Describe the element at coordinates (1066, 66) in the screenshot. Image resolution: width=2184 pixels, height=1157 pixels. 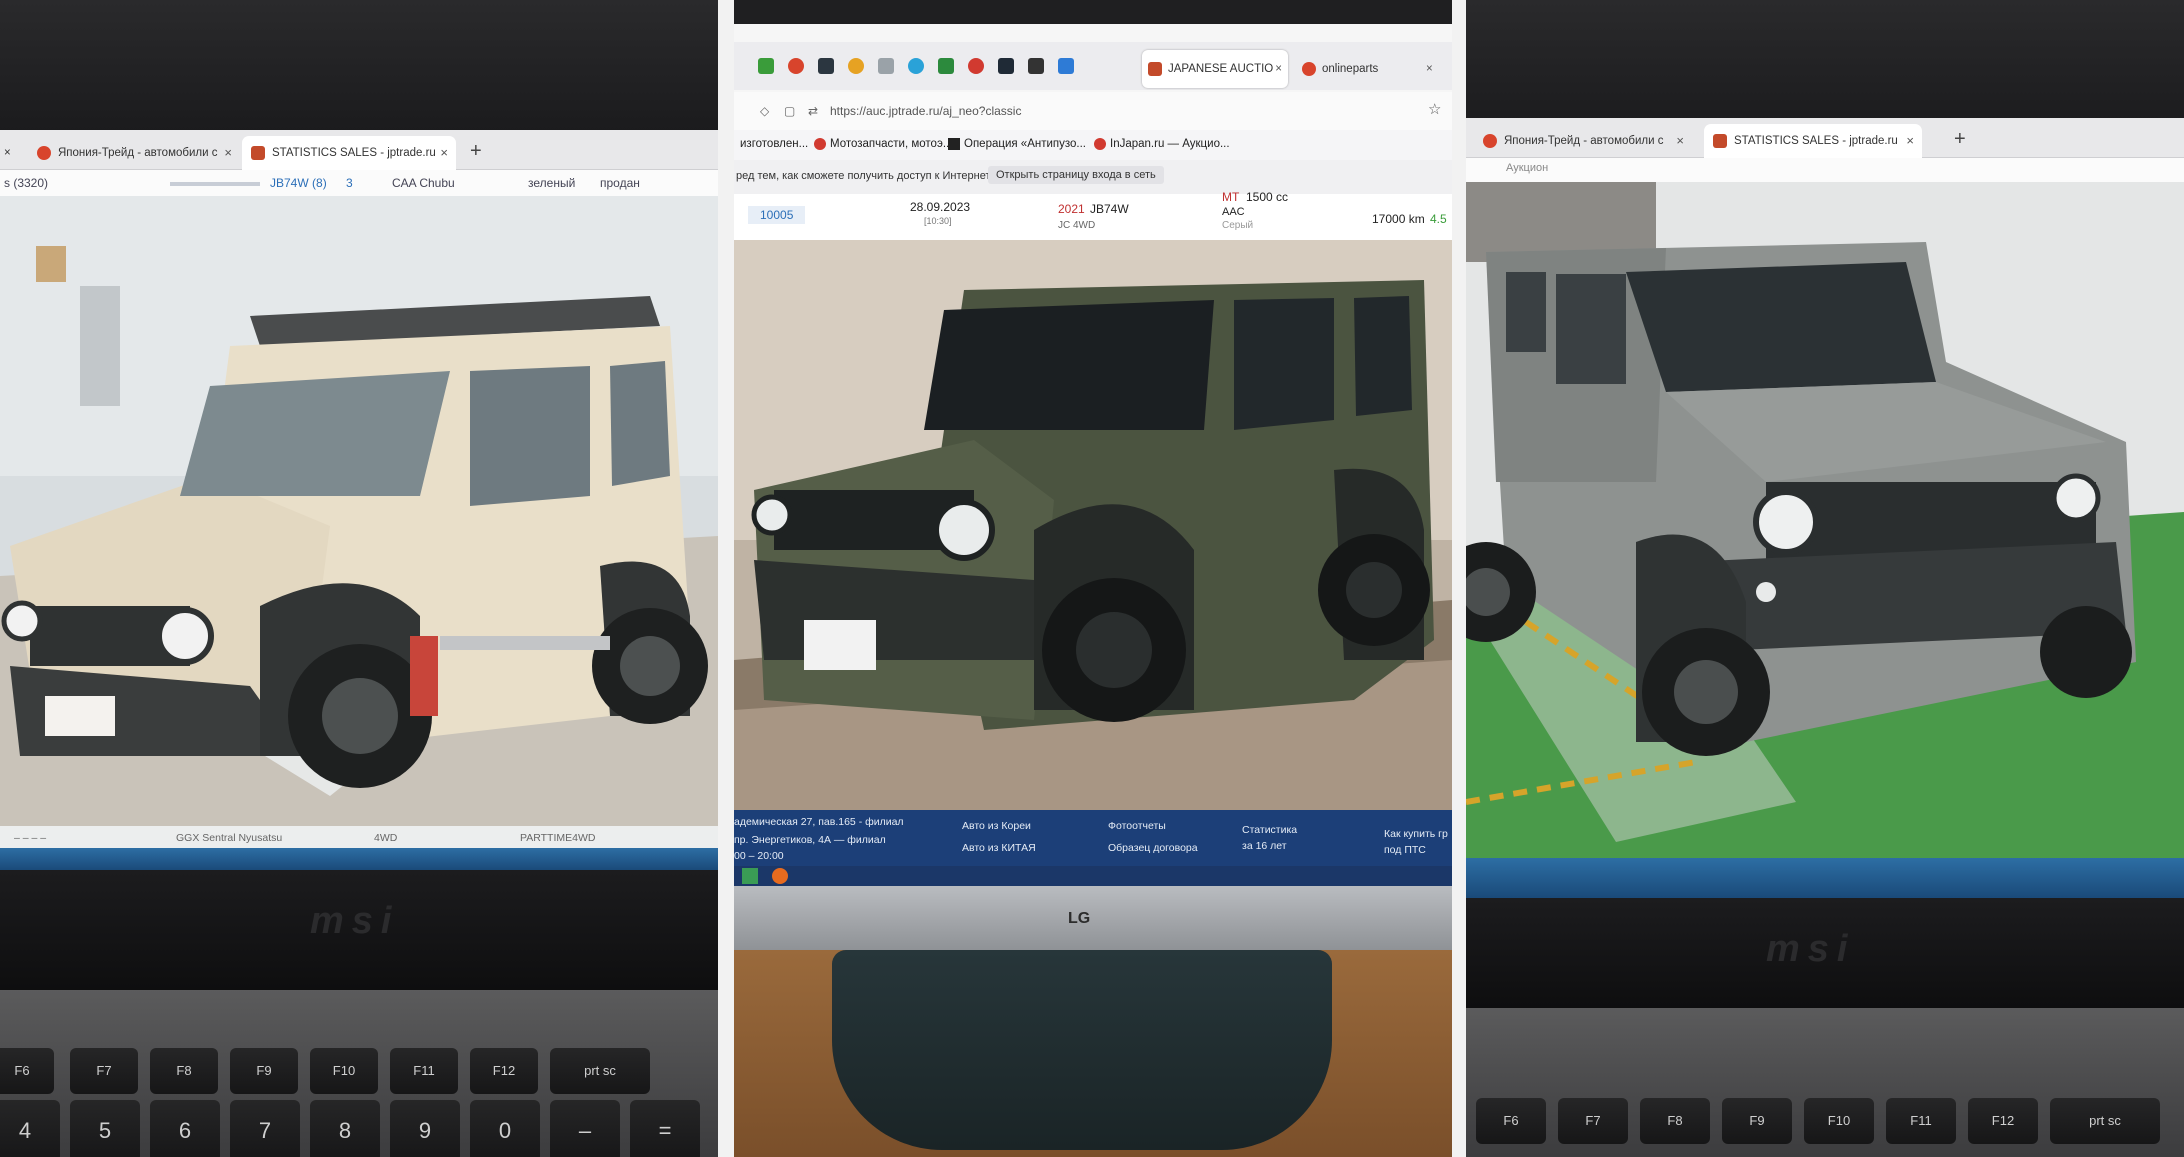
I see `blue-square-icon` at that location.